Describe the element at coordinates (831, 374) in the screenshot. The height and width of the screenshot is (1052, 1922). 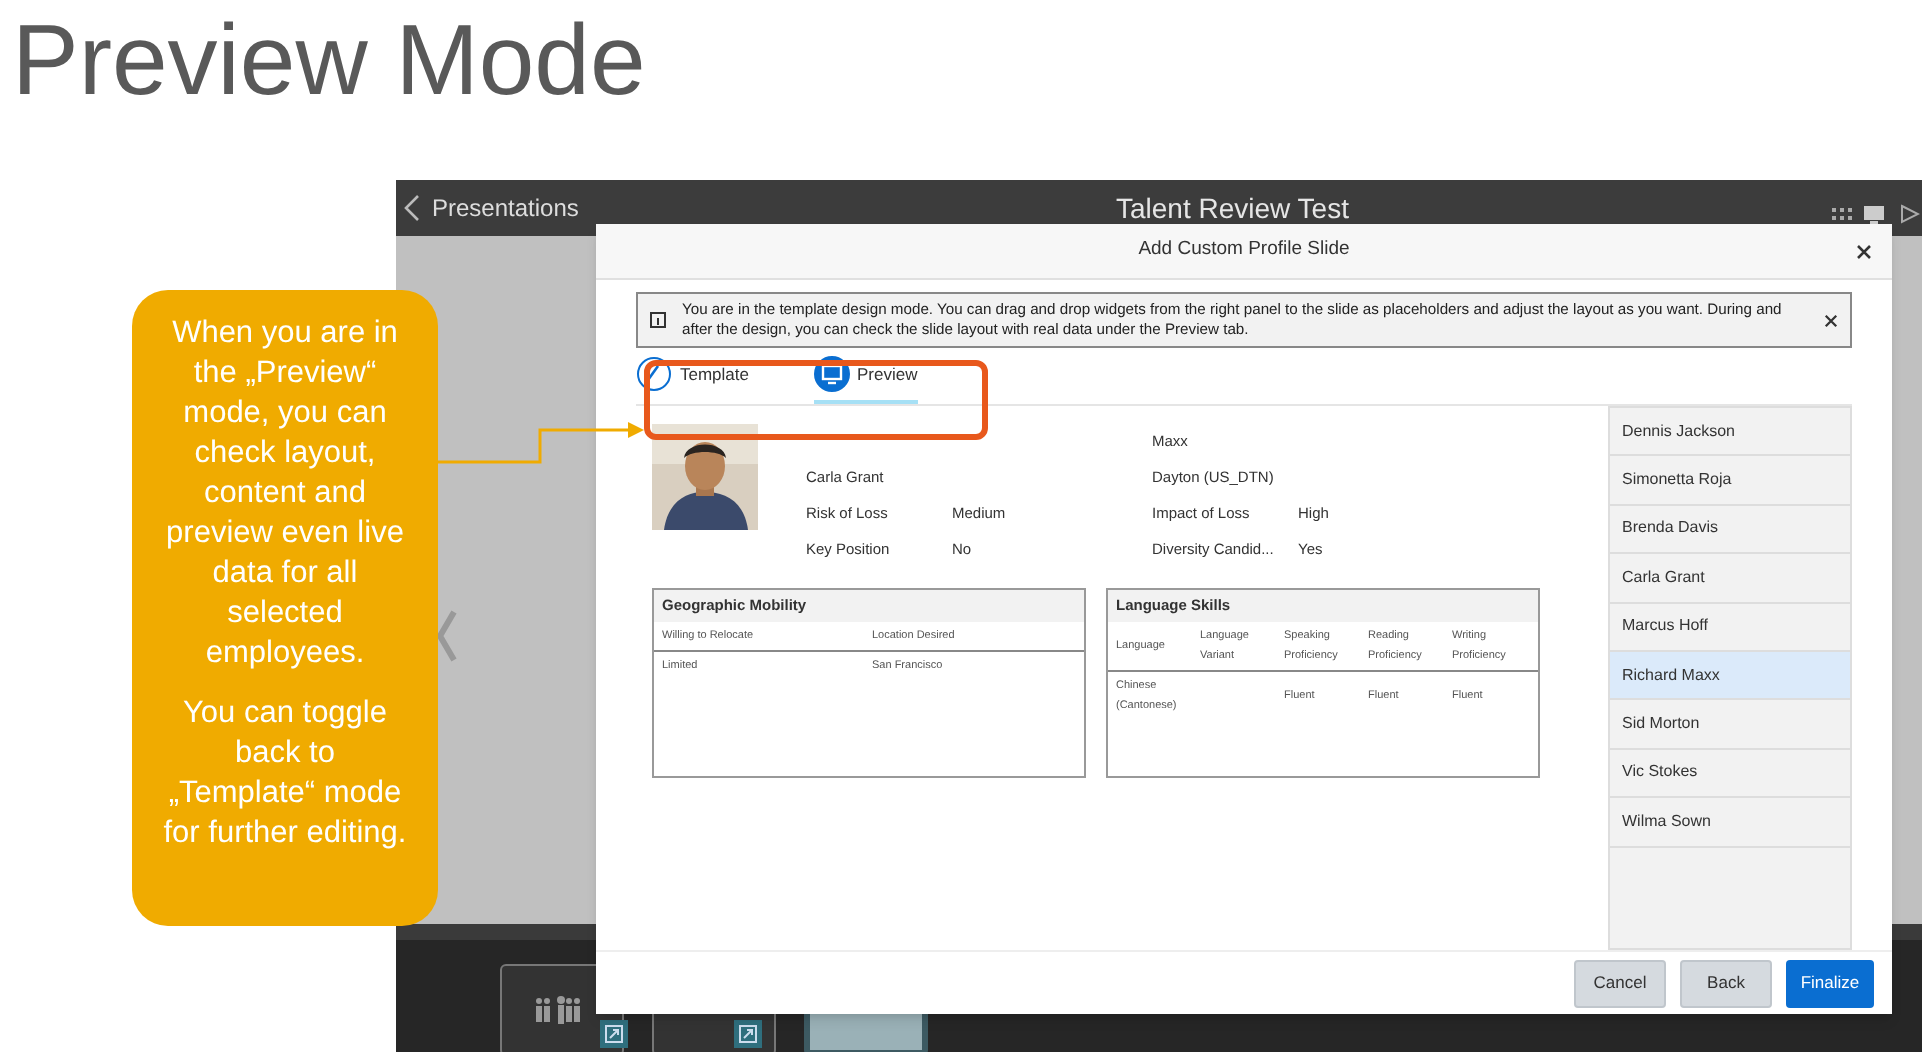
I see `monitor-icon` at that location.